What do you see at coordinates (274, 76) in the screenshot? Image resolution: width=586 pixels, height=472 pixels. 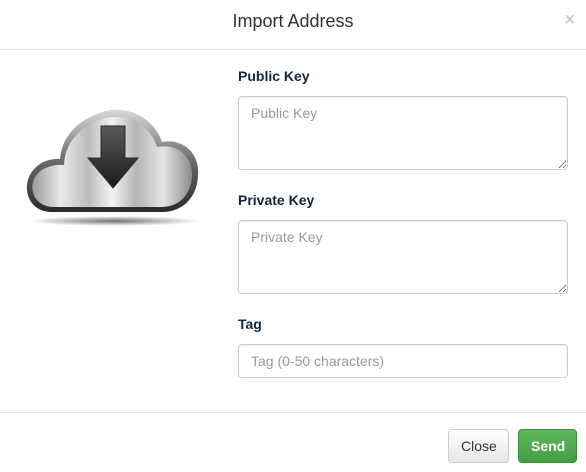 I see `public-key-label: Public Key` at bounding box center [274, 76].